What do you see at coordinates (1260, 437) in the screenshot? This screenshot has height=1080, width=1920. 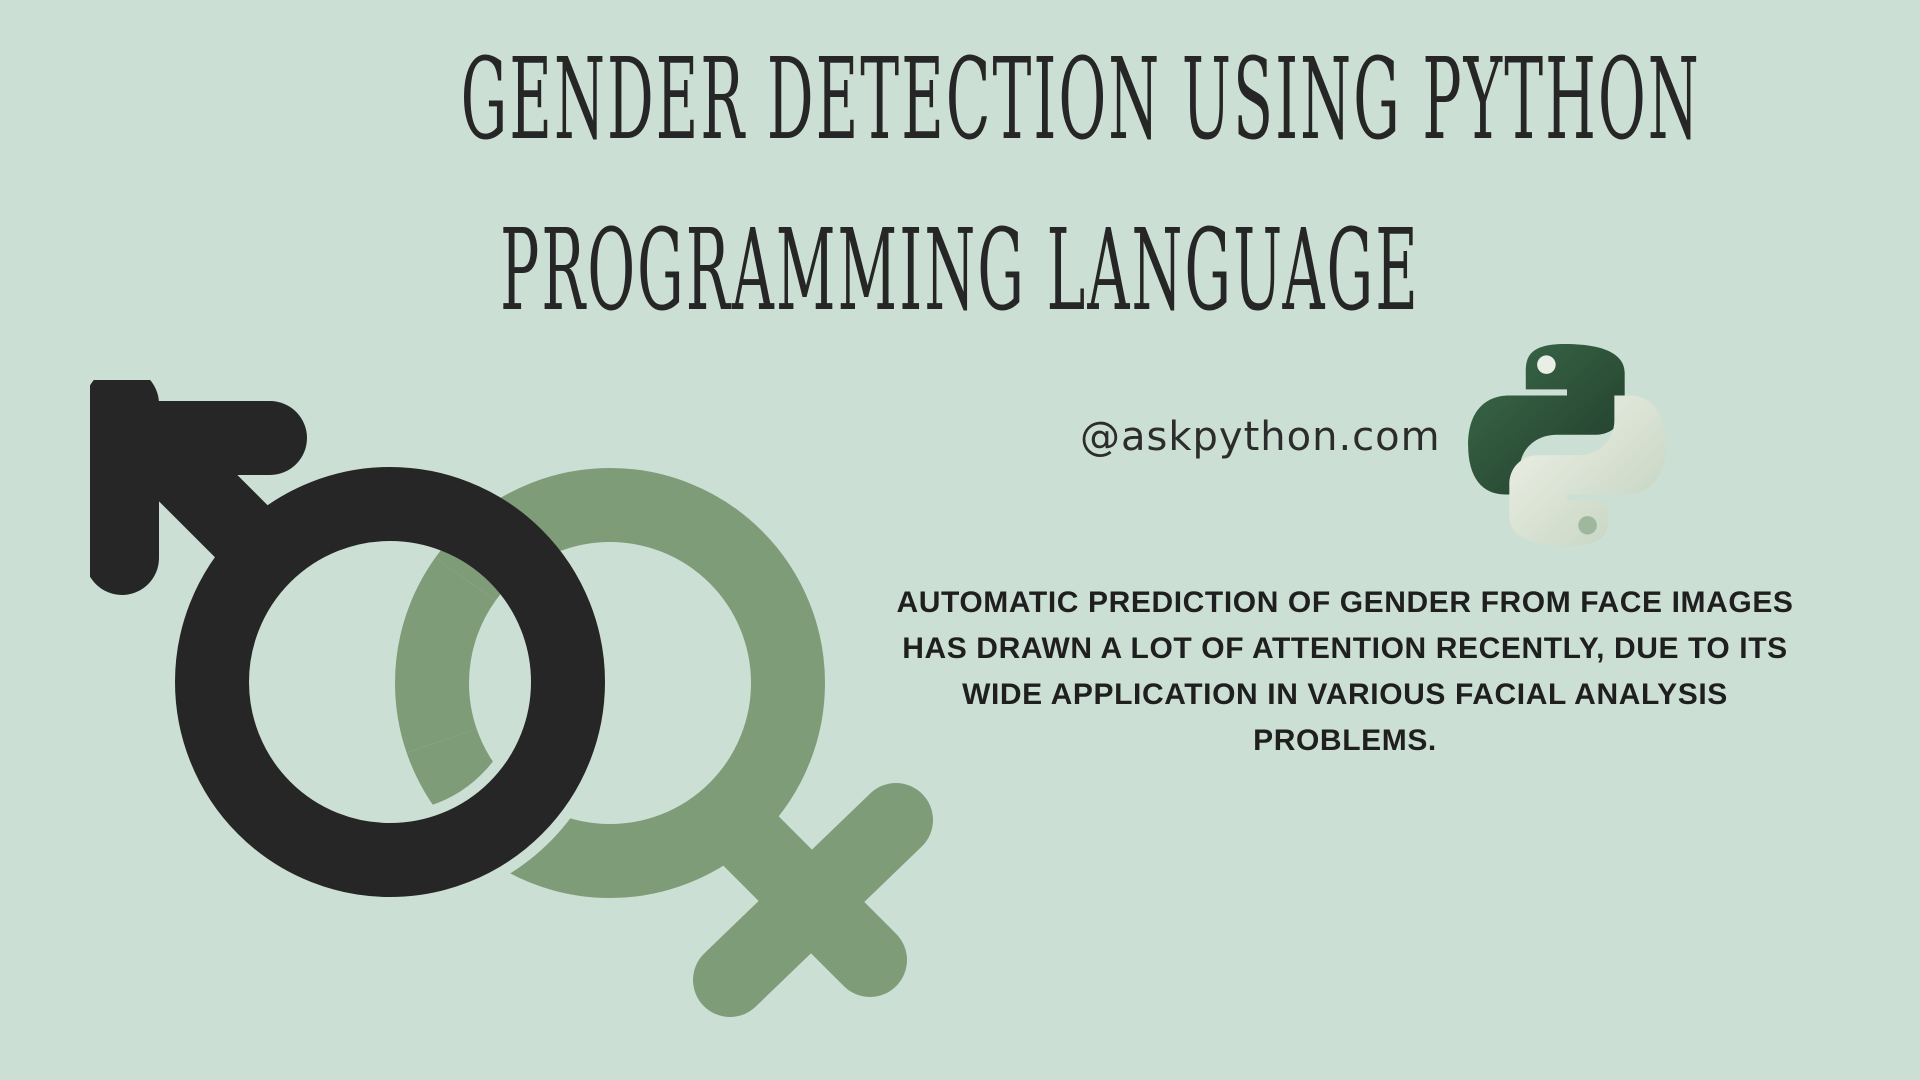 I see `website-handle: @askpython.com` at bounding box center [1260, 437].